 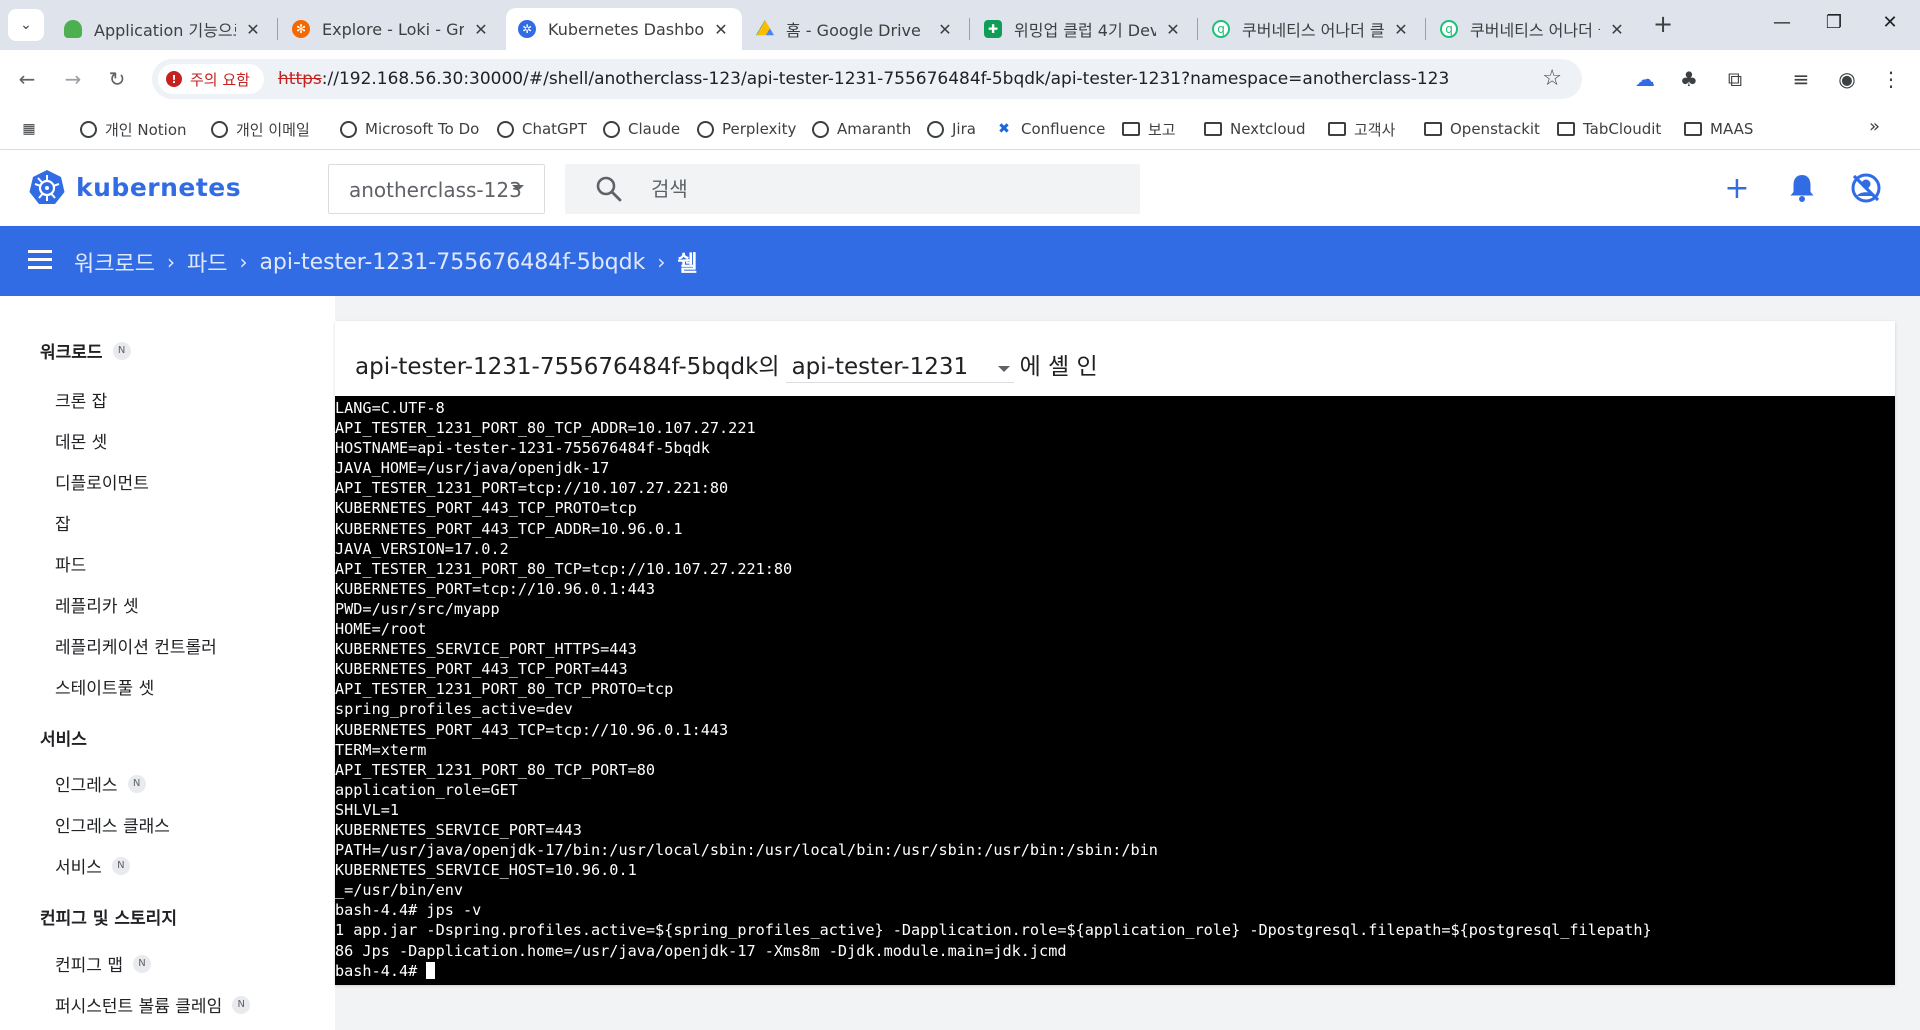 What do you see at coordinates (102, 481) in the screenshot?
I see `sidebar-item-deployments: 디플로이먼트` at bounding box center [102, 481].